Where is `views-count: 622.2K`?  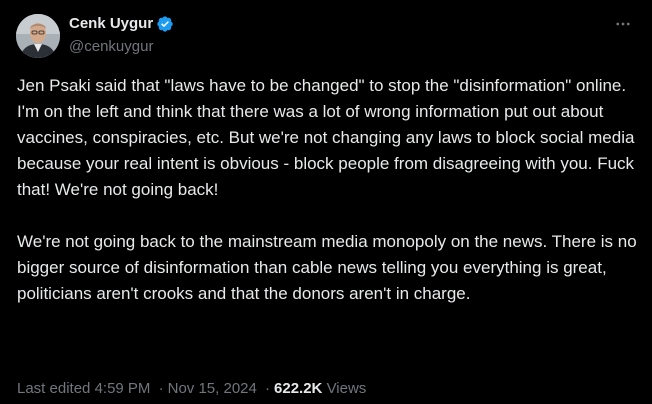 views-count: 622.2K is located at coordinates (298, 388).